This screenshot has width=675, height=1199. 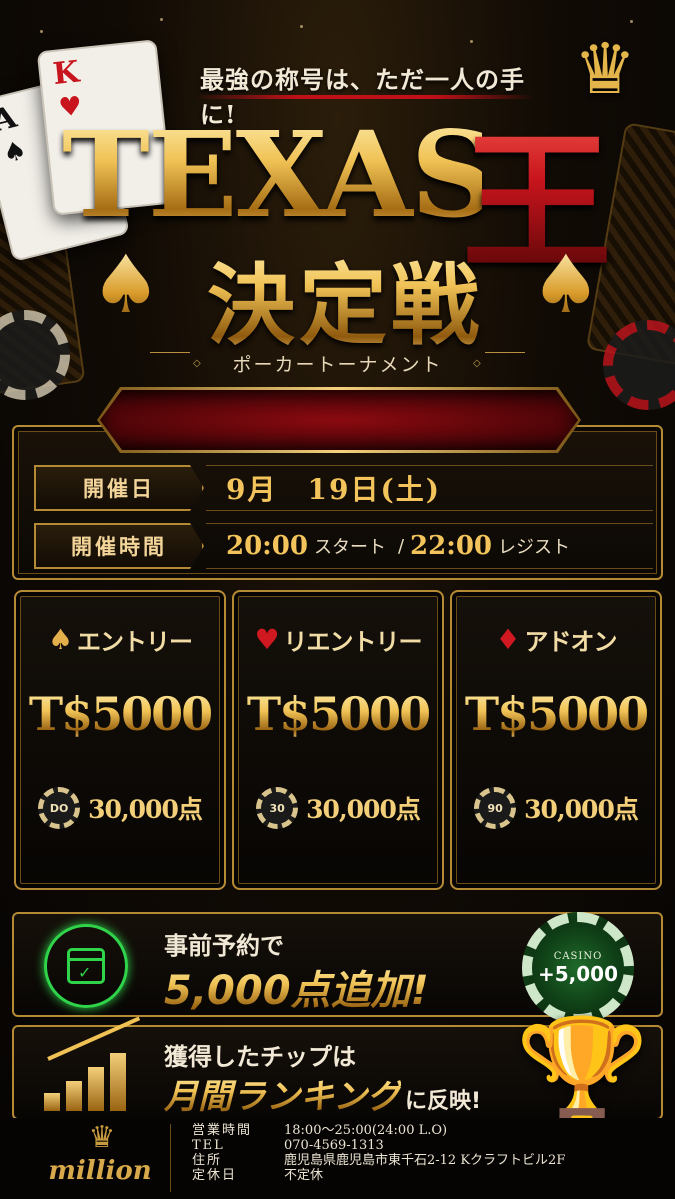 What do you see at coordinates (451, 546) in the screenshot?
I see `register-time: 22:00` at bounding box center [451, 546].